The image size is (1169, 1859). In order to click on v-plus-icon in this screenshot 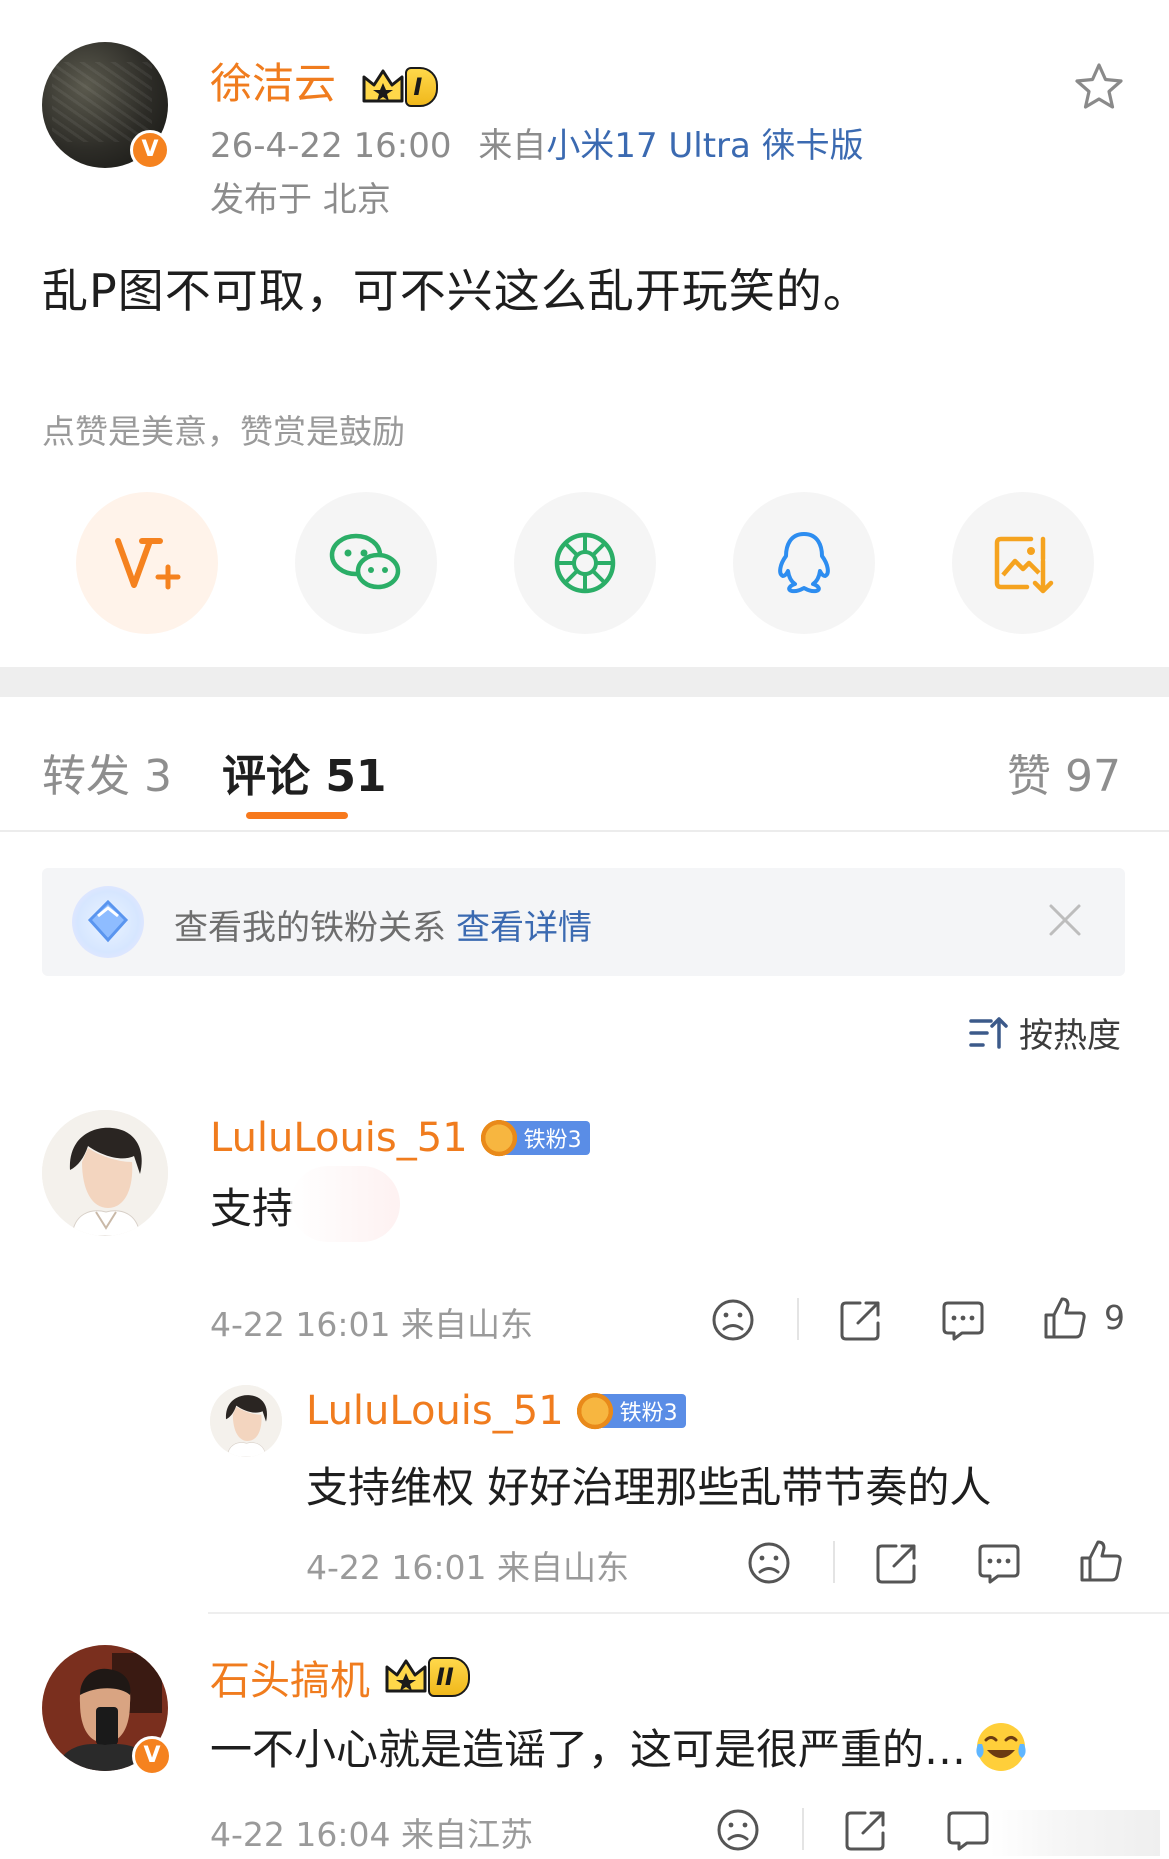, I will do `click(148, 564)`.